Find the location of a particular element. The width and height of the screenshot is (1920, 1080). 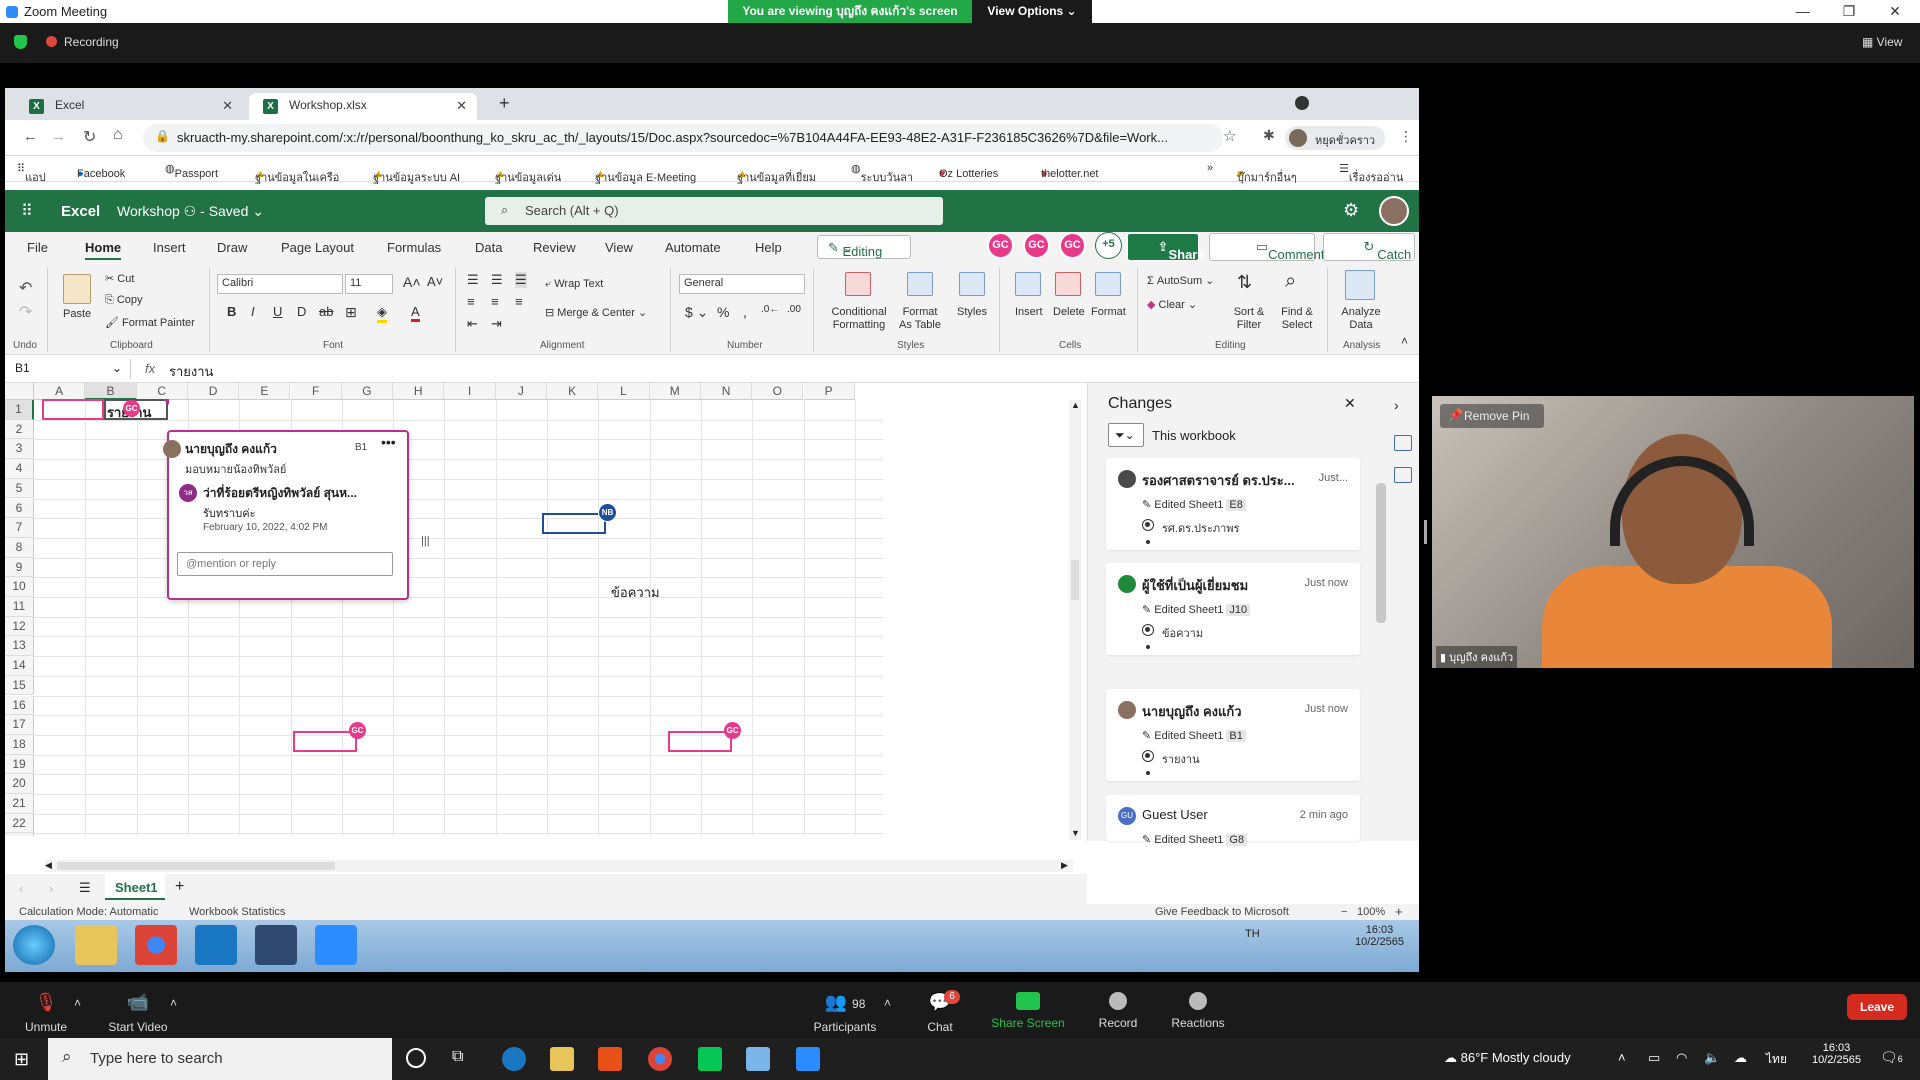

scroll-right-icon: ▶ is located at coordinates (1064, 865).